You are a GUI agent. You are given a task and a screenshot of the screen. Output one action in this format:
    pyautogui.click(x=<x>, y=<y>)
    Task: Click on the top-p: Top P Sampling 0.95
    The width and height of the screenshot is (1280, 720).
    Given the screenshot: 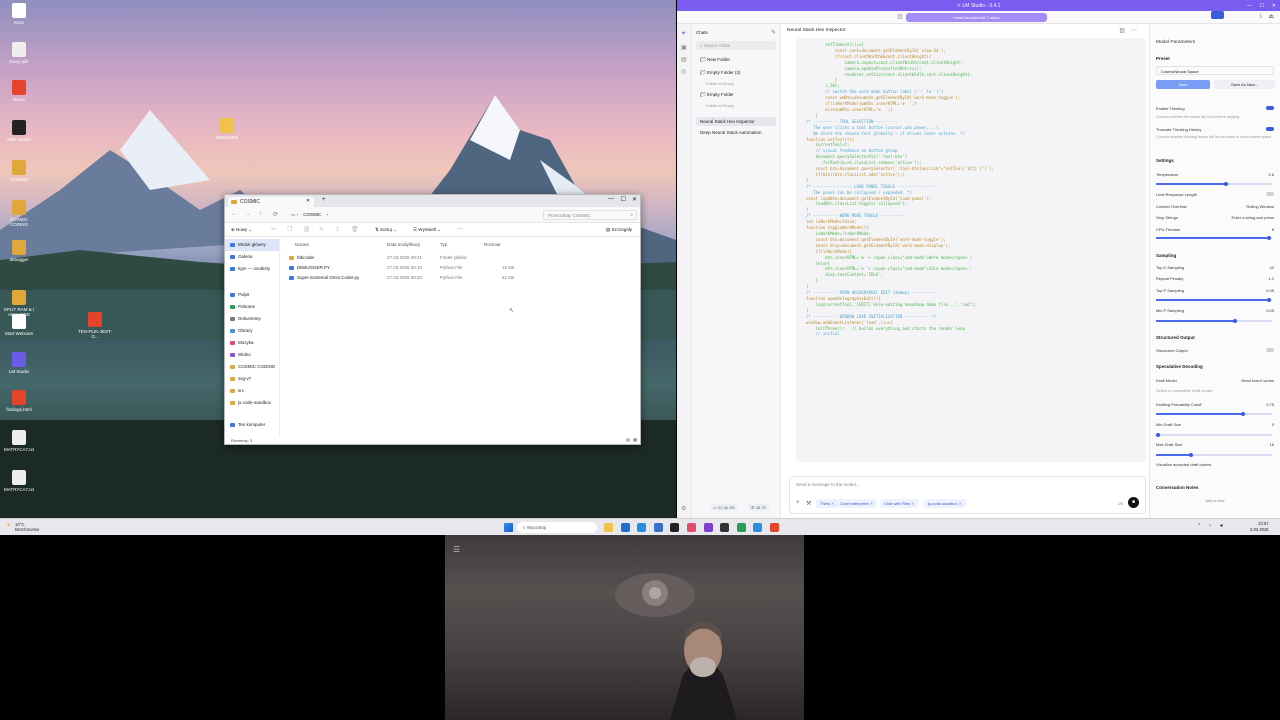 What is the action you would take?
    pyautogui.click(x=1215, y=290)
    